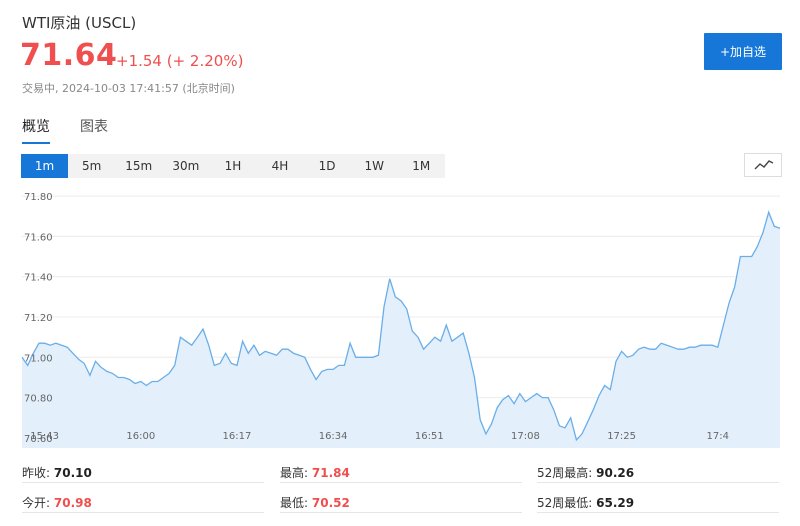  I want to click on x-tick-label: 16:17, so click(237, 436).